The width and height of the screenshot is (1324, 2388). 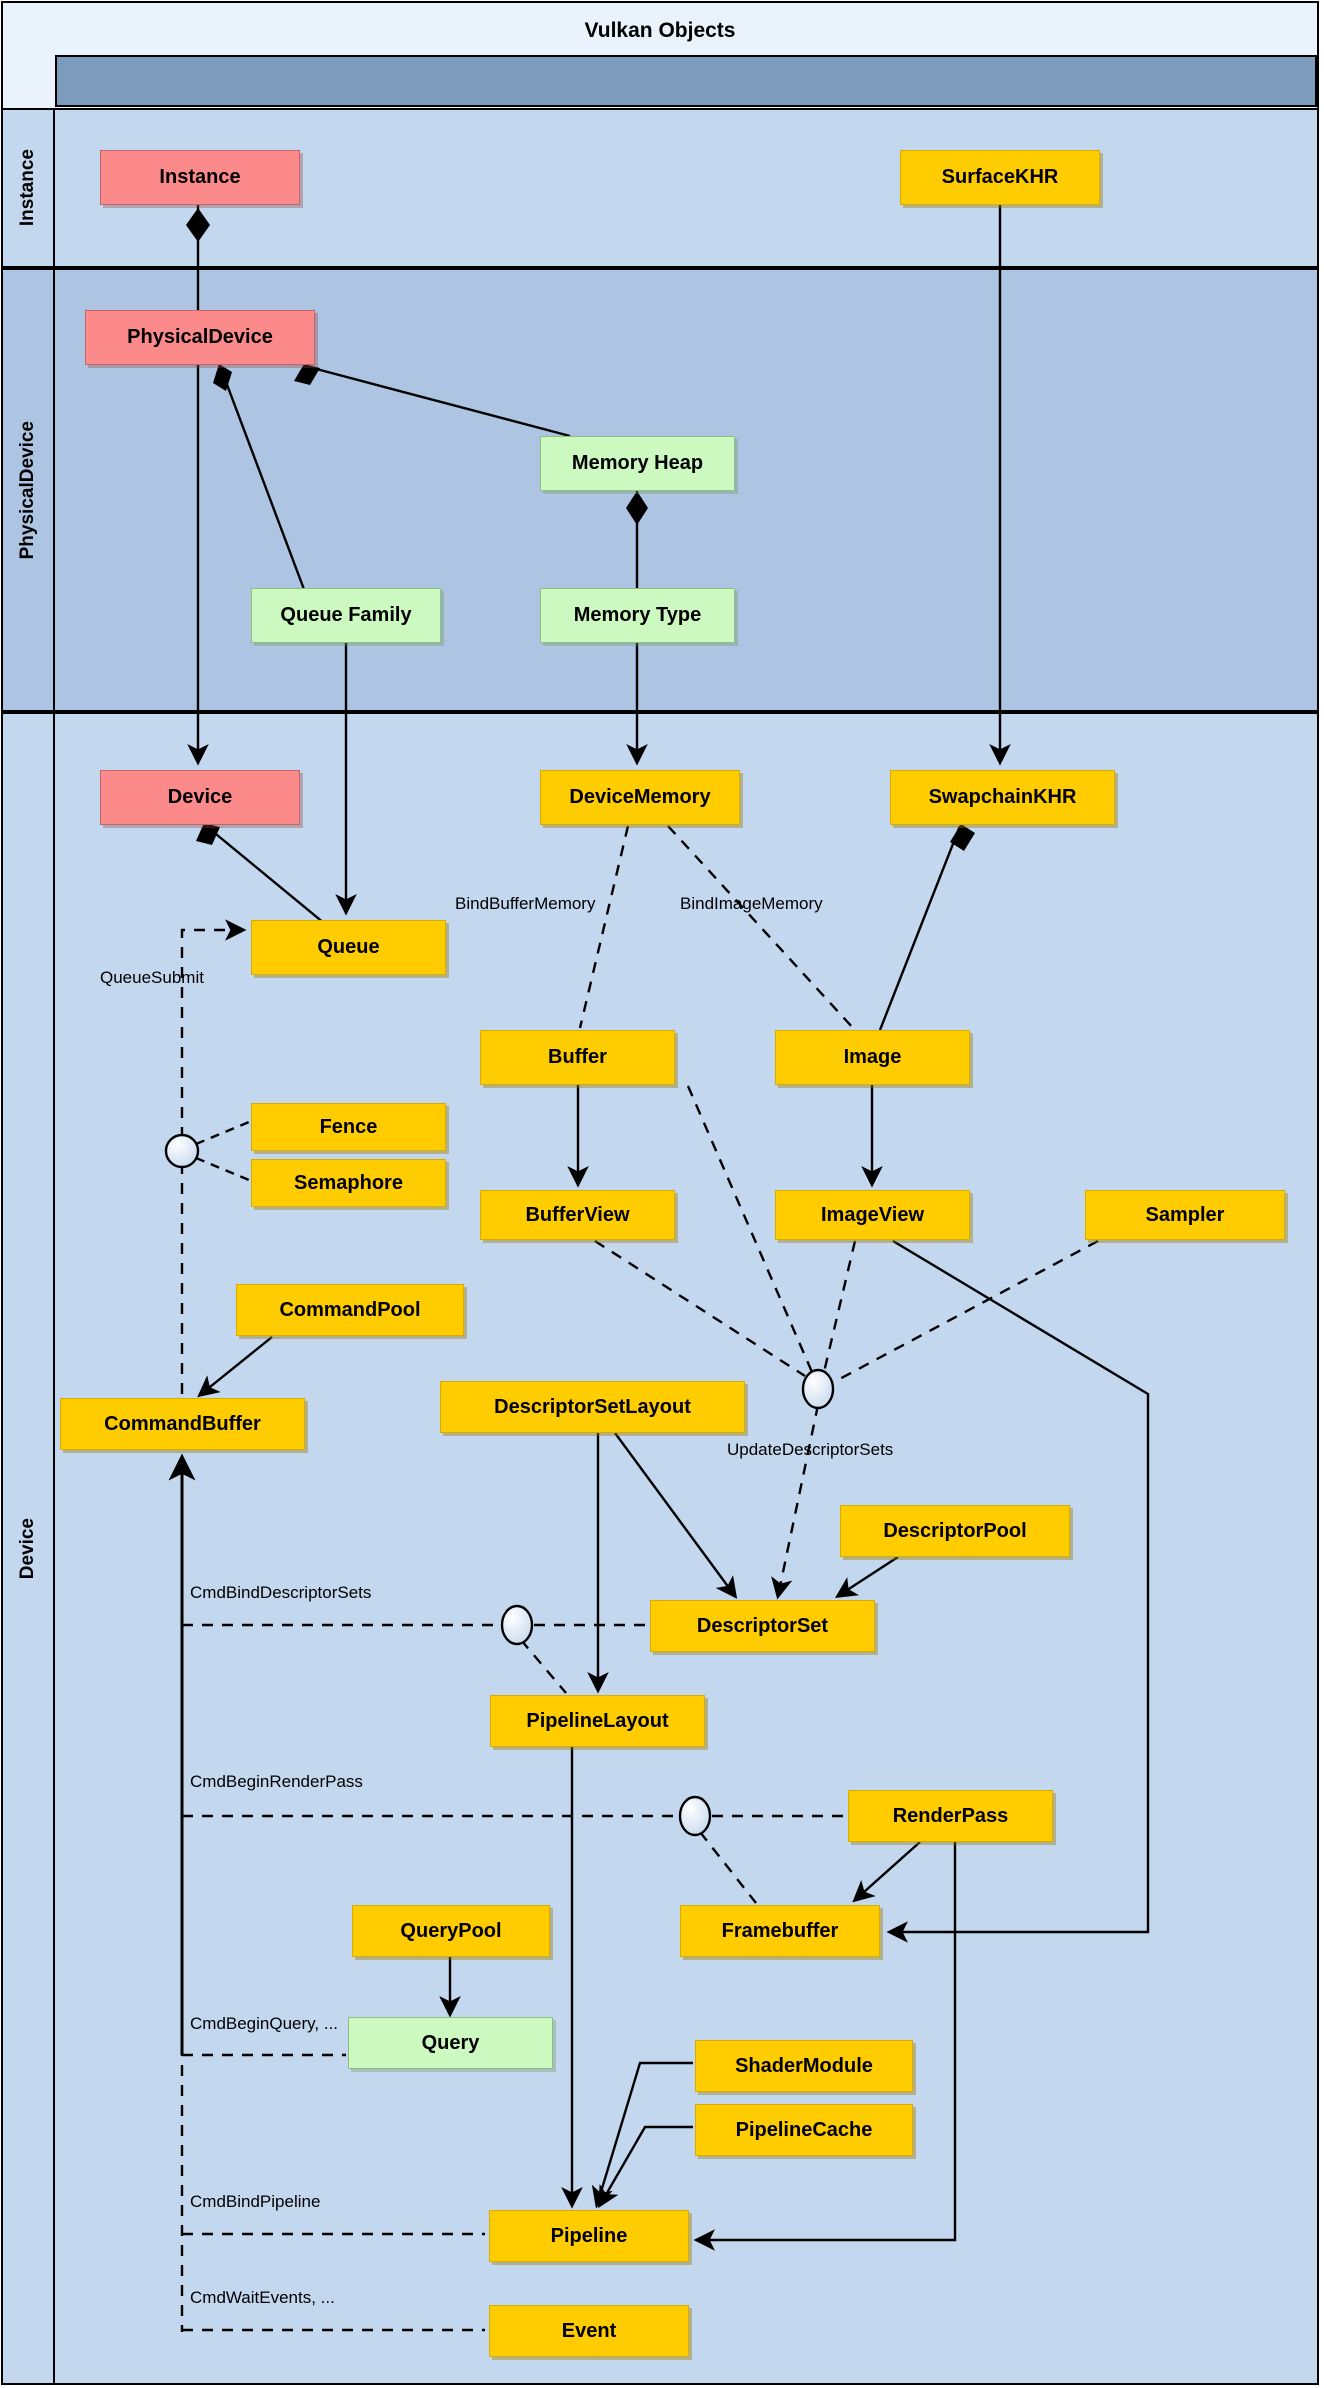 What do you see at coordinates (592, 1407) in the screenshot?
I see `node-descriptorsetlayout: DescriptorSetLayout` at bounding box center [592, 1407].